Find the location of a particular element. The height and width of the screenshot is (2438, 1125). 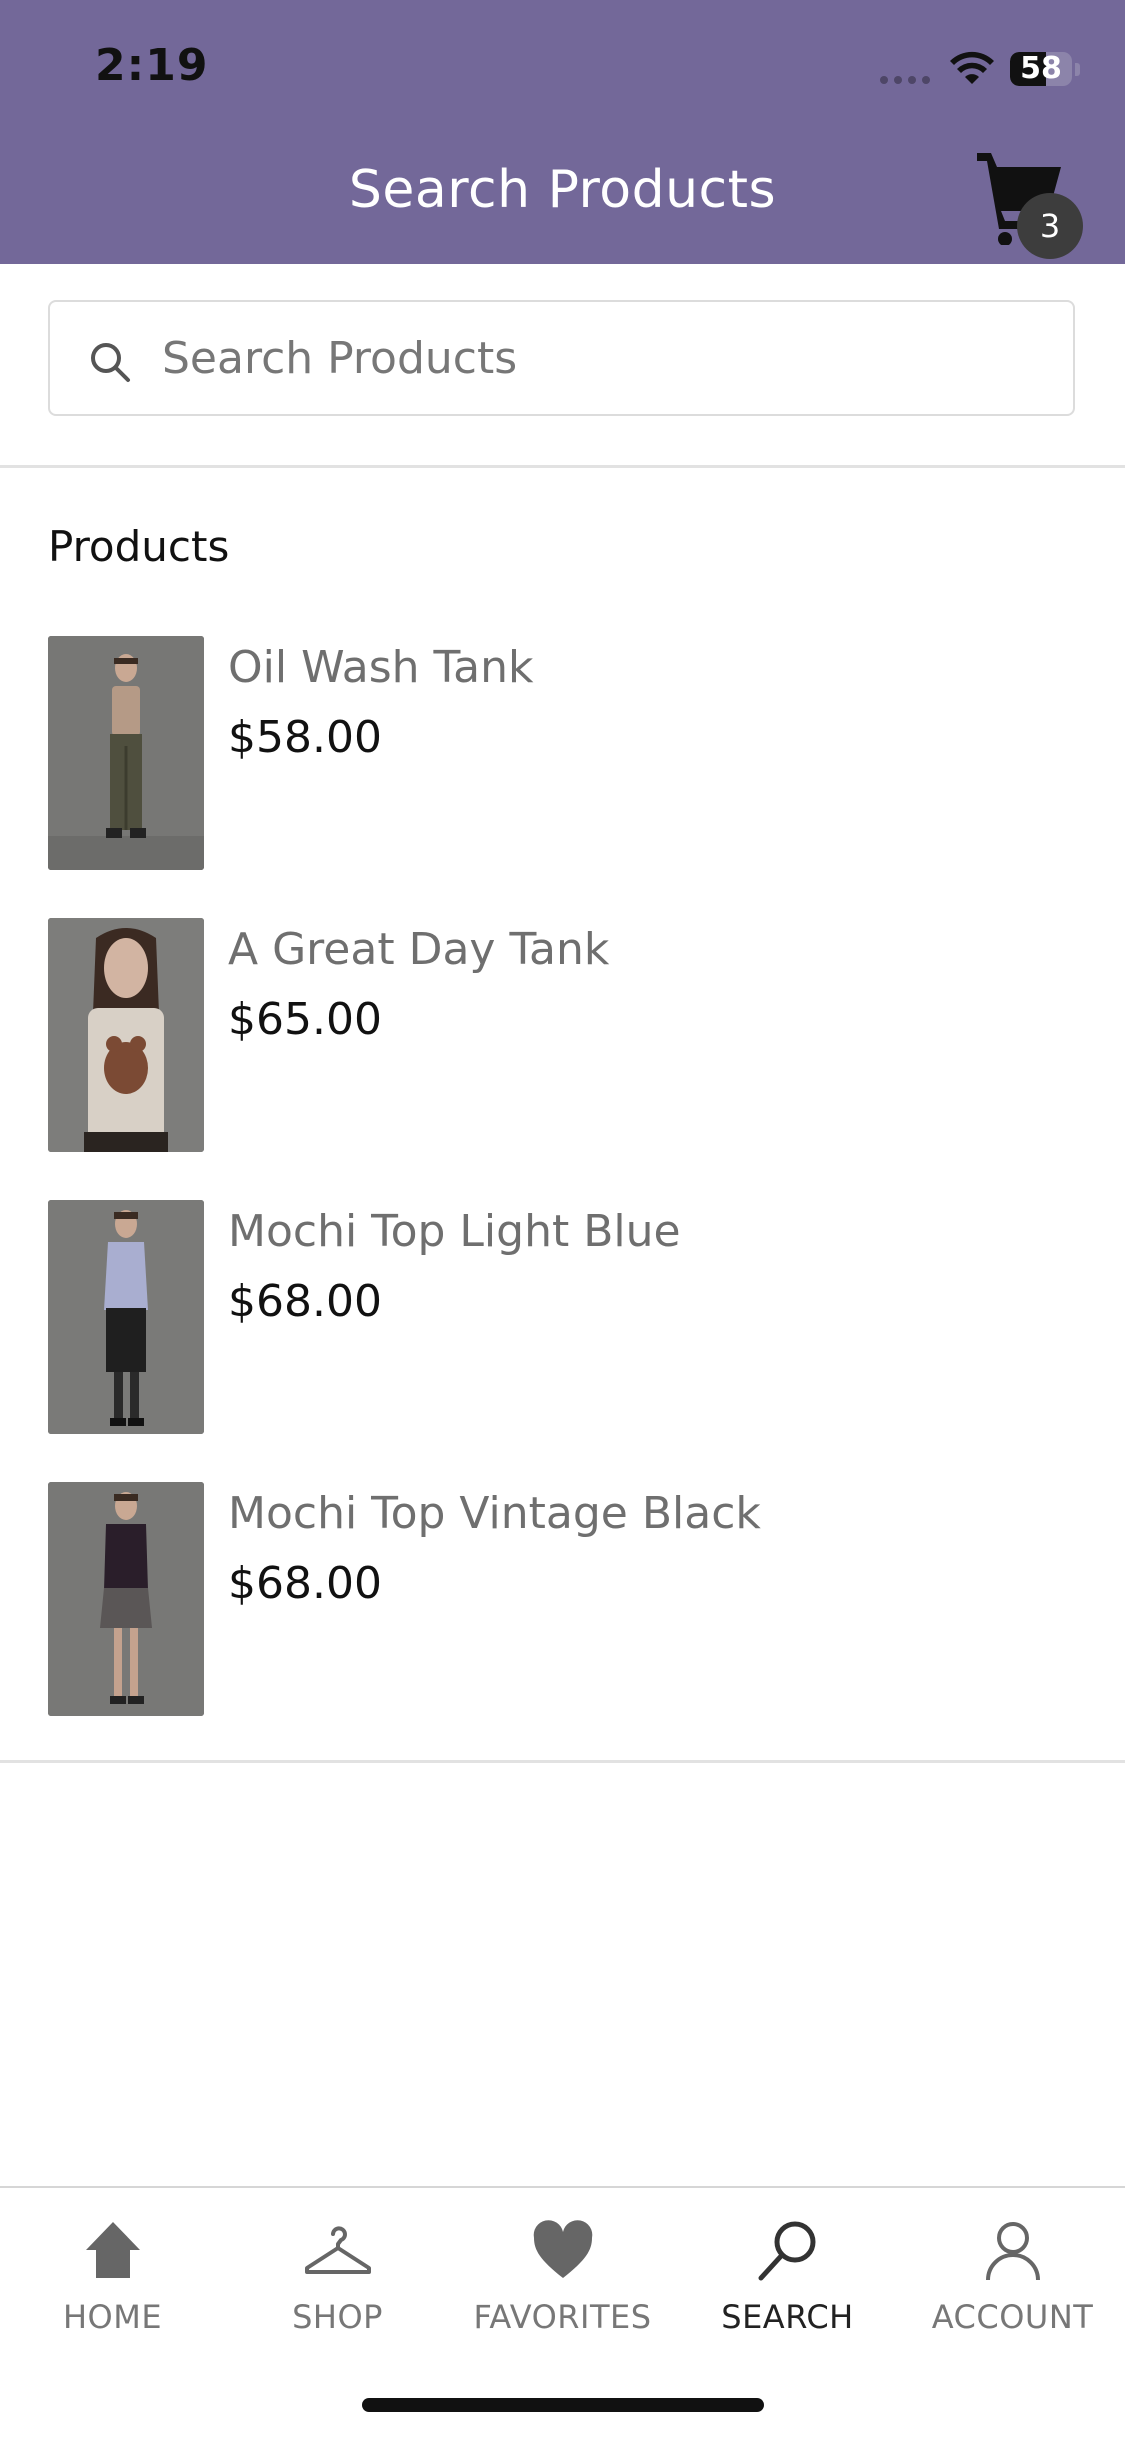

product-list-item: A Great Day Tank $65.00 is located at coordinates (562, 1059).